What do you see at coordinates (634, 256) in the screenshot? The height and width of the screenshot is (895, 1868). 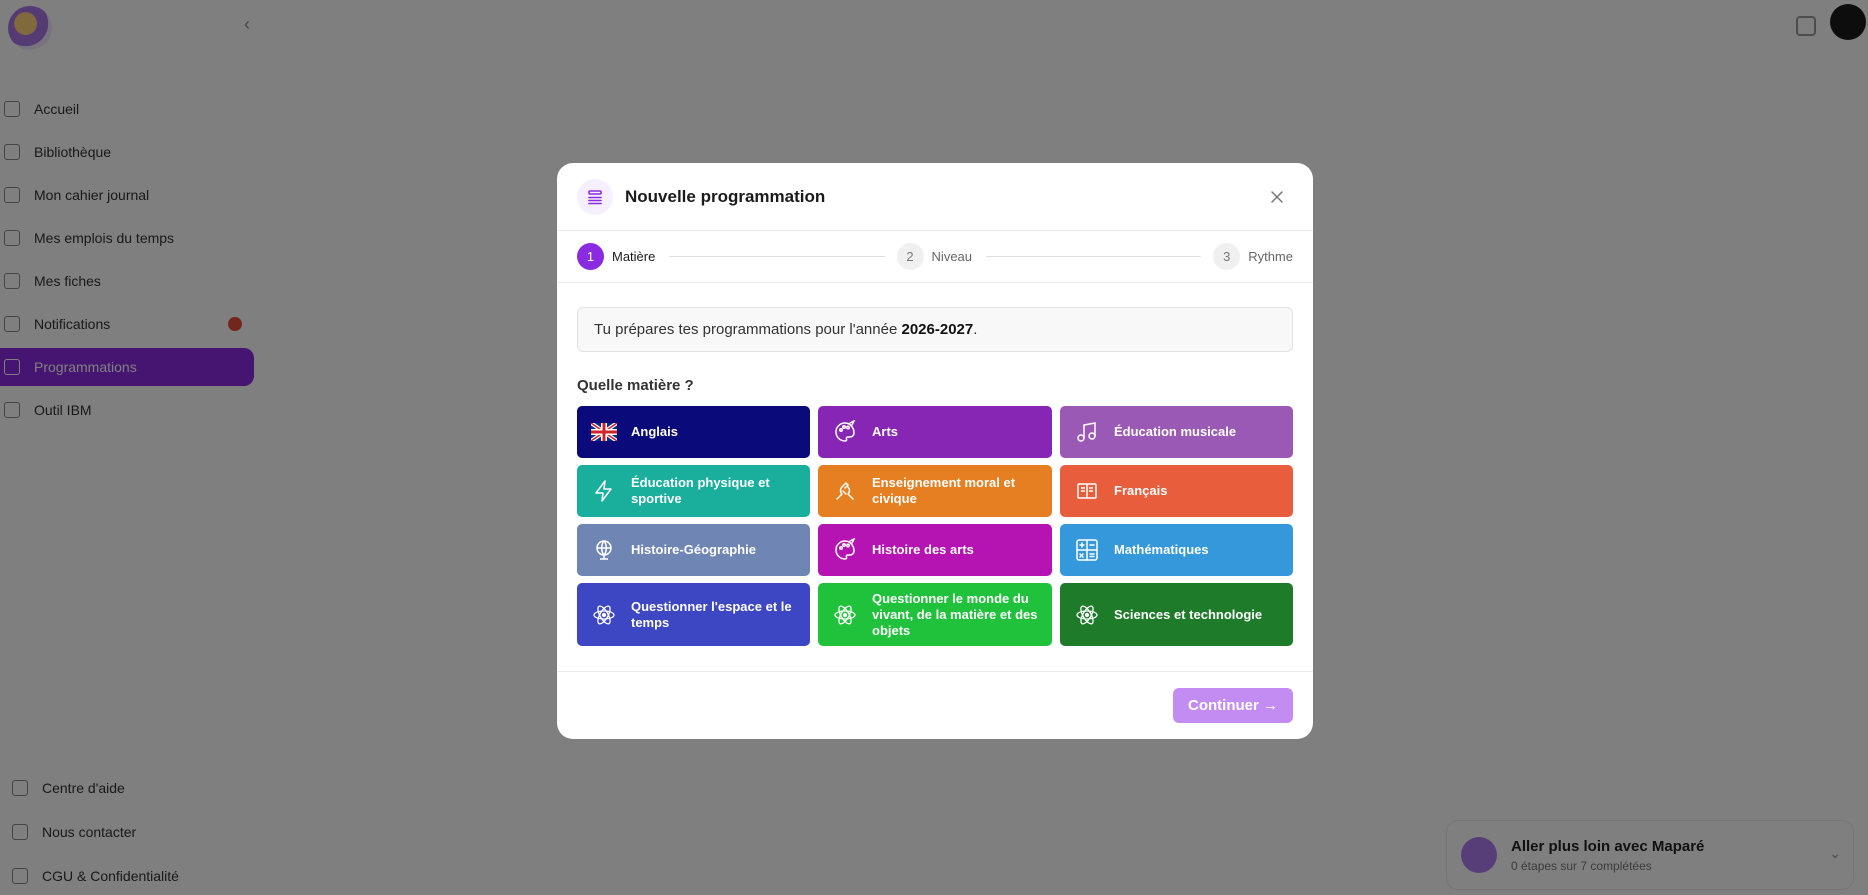 I see `step-label: Matière` at bounding box center [634, 256].